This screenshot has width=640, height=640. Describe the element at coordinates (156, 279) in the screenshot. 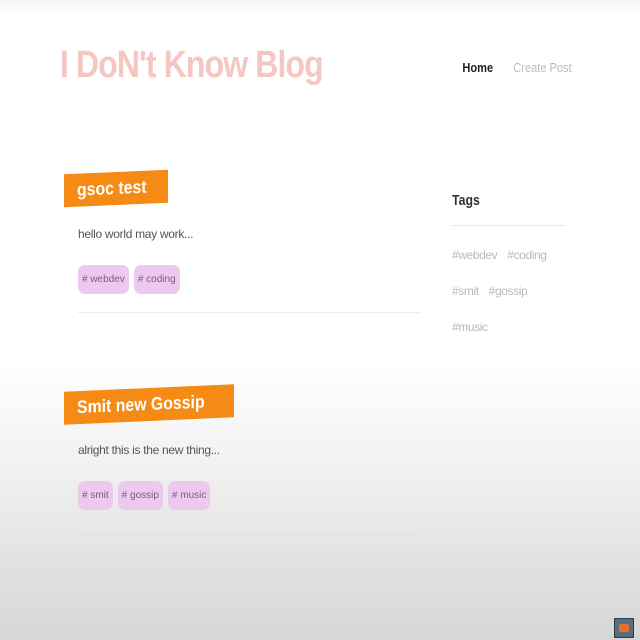

I see `post-tag: # coding` at that location.